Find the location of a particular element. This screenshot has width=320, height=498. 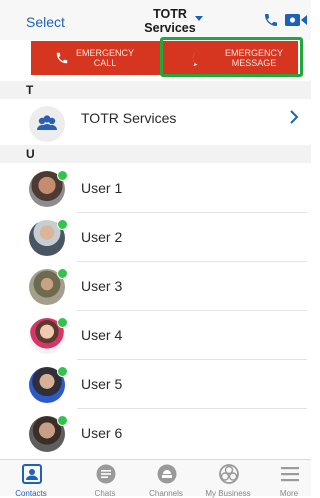

page-title-line1: TOTR is located at coordinates (170, 14).